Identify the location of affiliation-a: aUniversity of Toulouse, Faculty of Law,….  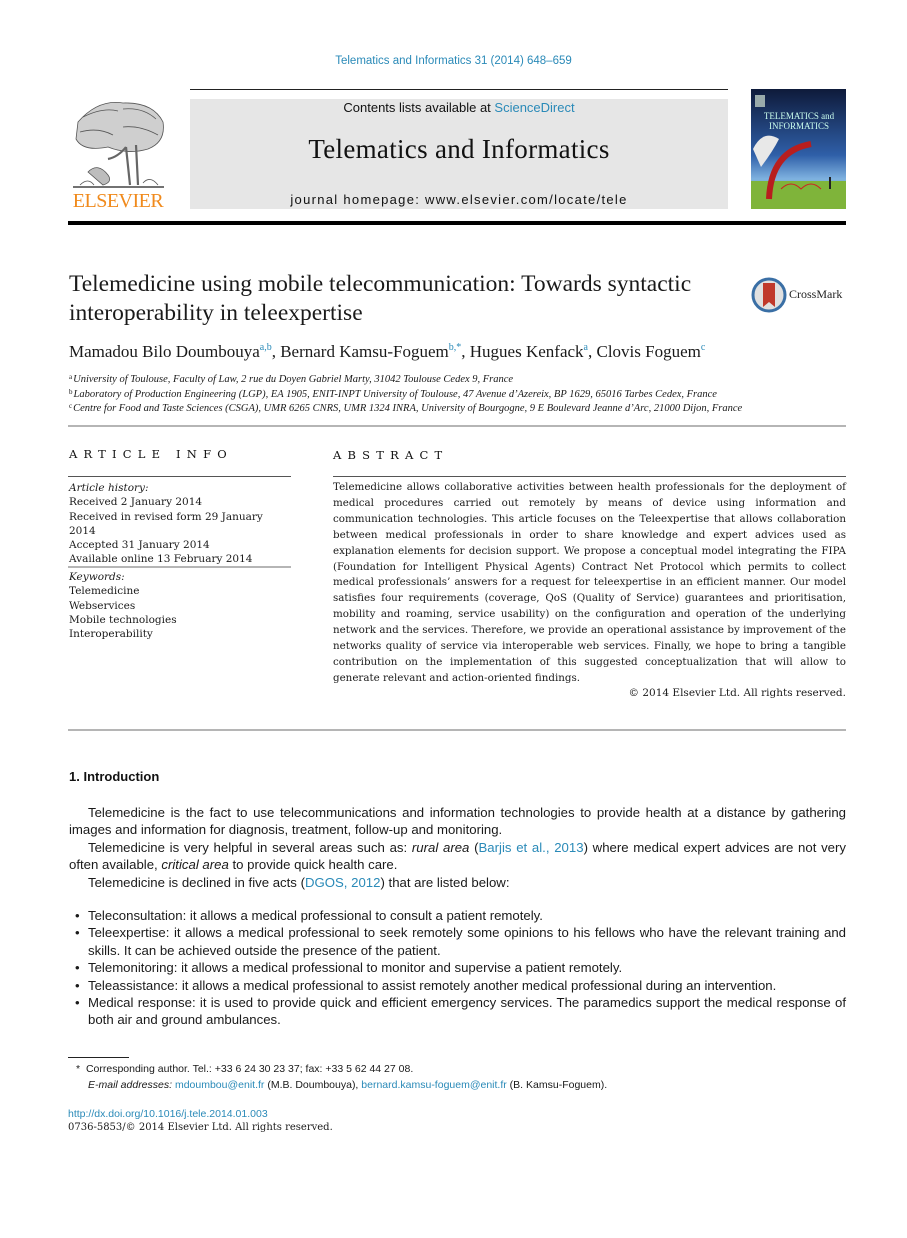
(469, 379).